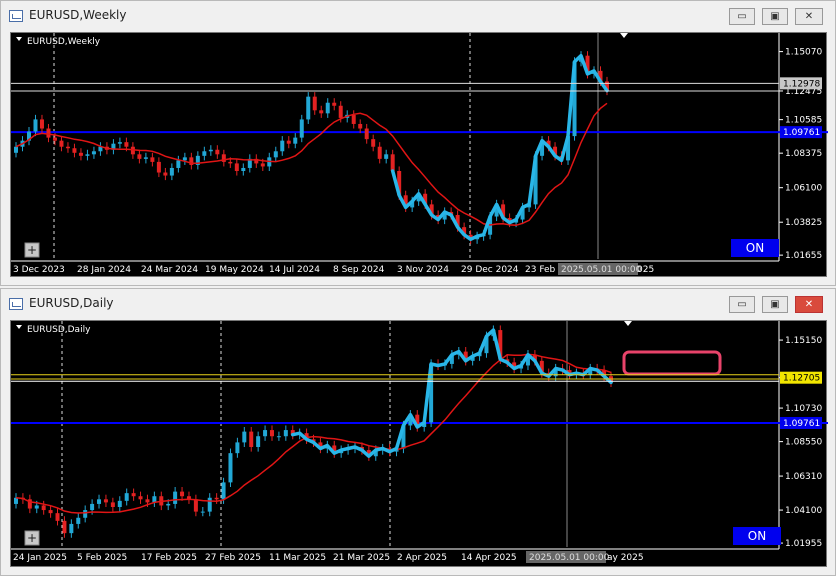 Image resolution: width=836 pixels, height=576 pixels. Describe the element at coordinates (104, 270) in the screenshot. I see `time-tick-label: 28 Jan 2024` at that location.